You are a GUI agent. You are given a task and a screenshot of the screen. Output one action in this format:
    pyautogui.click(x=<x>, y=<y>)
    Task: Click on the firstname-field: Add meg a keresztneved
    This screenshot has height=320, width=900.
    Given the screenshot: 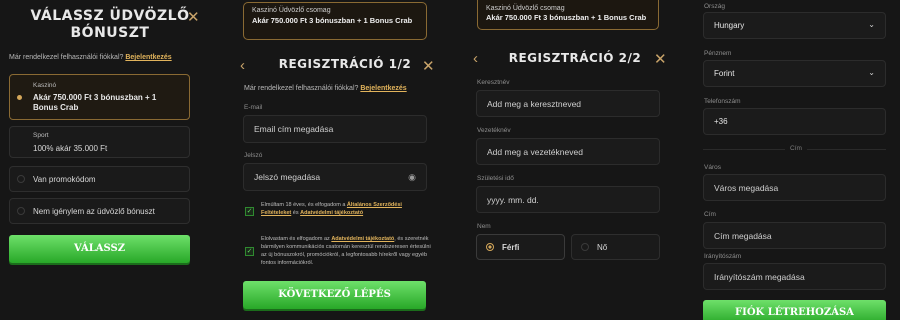 What is the action you would take?
    pyautogui.click(x=568, y=103)
    